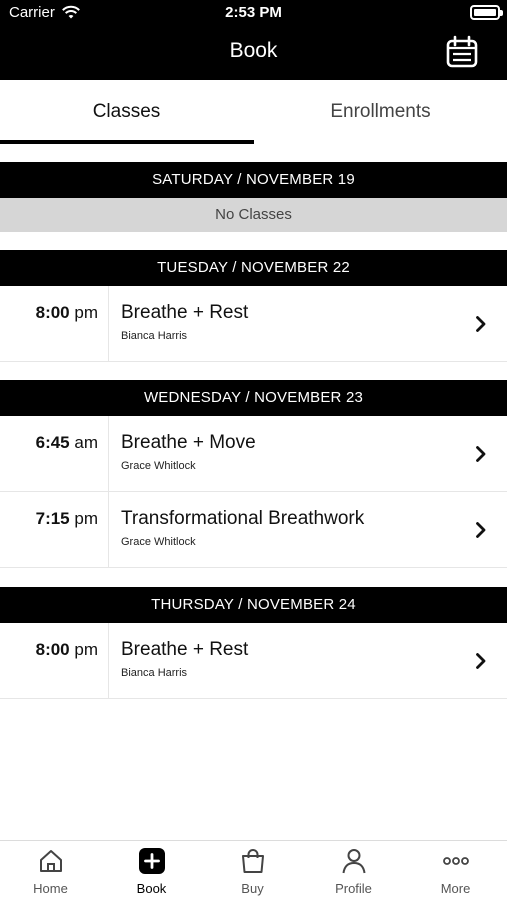 This screenshot has height=900, width=507. What do you see at coordinates (50, 888) in the screenshot?
I see `tabbar-label: Home` at bounding box center [50, 888].